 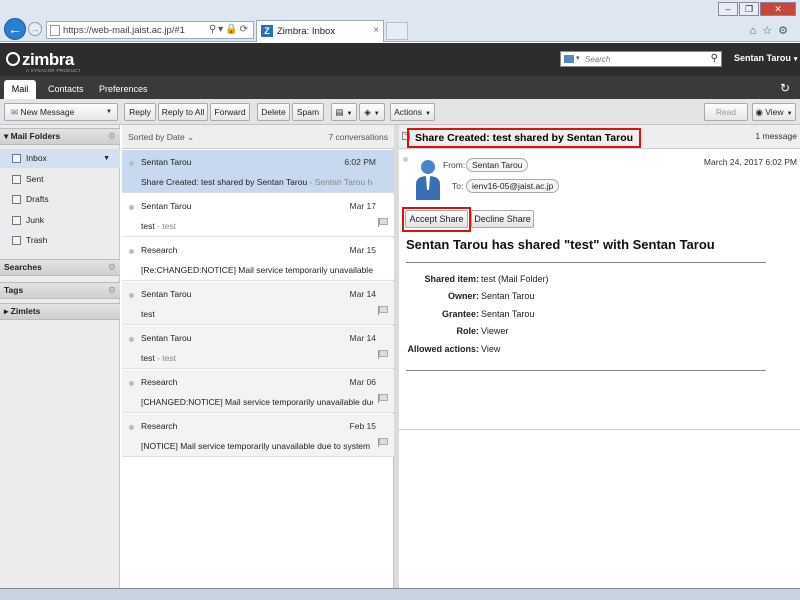 I want to click on reading-bottom-border, so click(x=599, y=429).